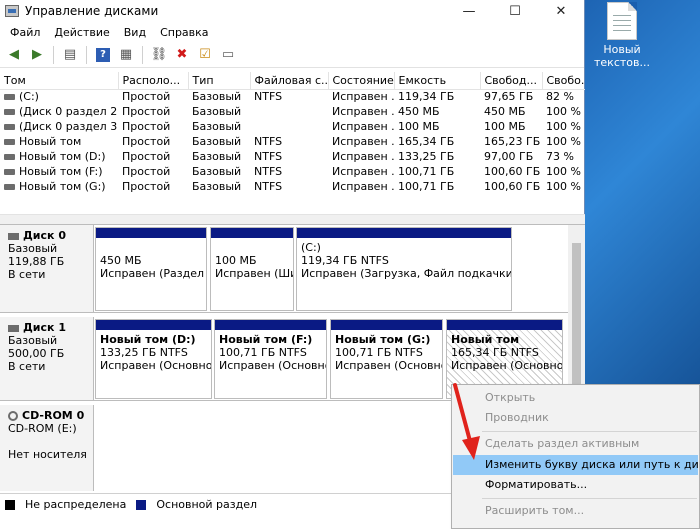 This screenshot has width=700, height=529. I want to click on disk-1-info: Диск 1 Базовый 500,00 ГБ В сети, so click(47, 358).